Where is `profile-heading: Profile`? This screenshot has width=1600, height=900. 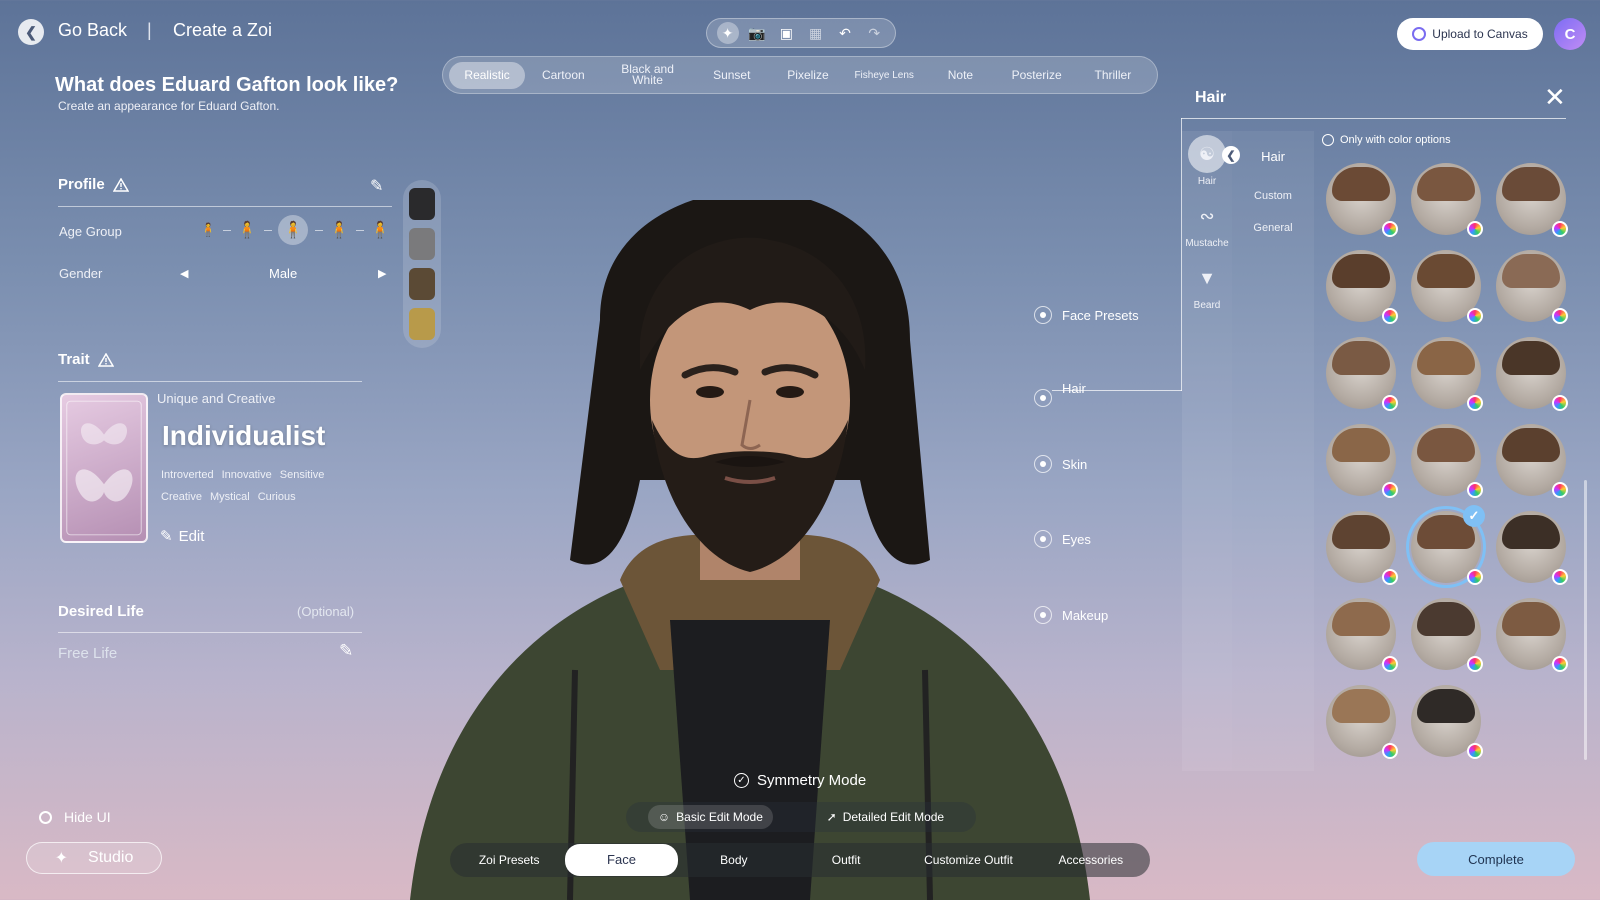
profile-heading: Profile is located at coordinates (93, 184).